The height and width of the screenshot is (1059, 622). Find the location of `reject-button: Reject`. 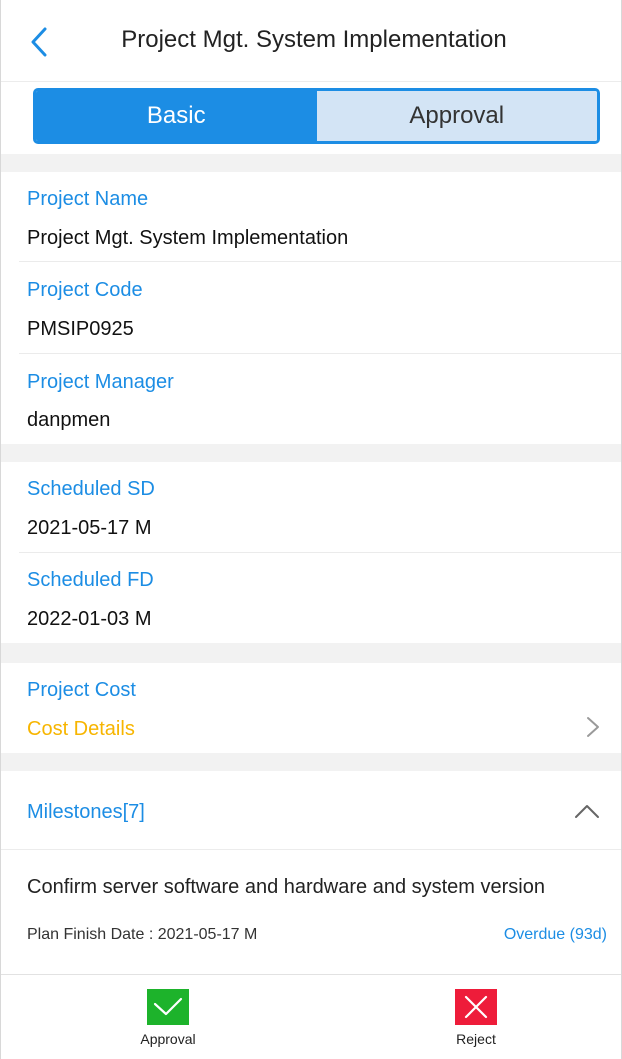

reject-button: Reject is located at coordinates (476, 1018).